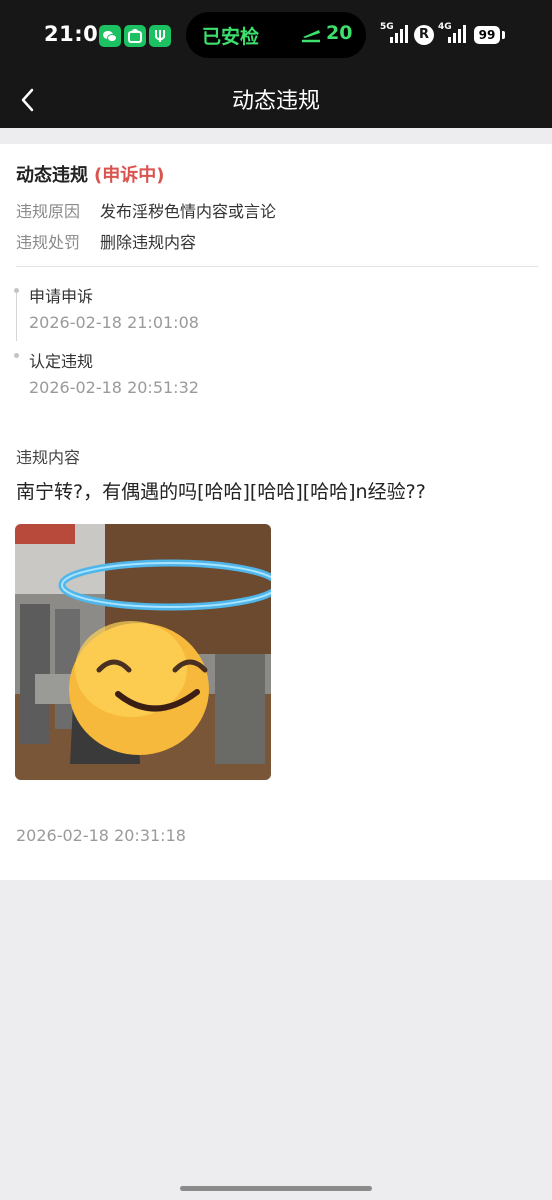 The height and width of the screenshot is (1200, 552). What do you see at coordinates (48, 211) in the screenshot?
I see `reason-label: 违规原因` at bounding box center [48, 211].